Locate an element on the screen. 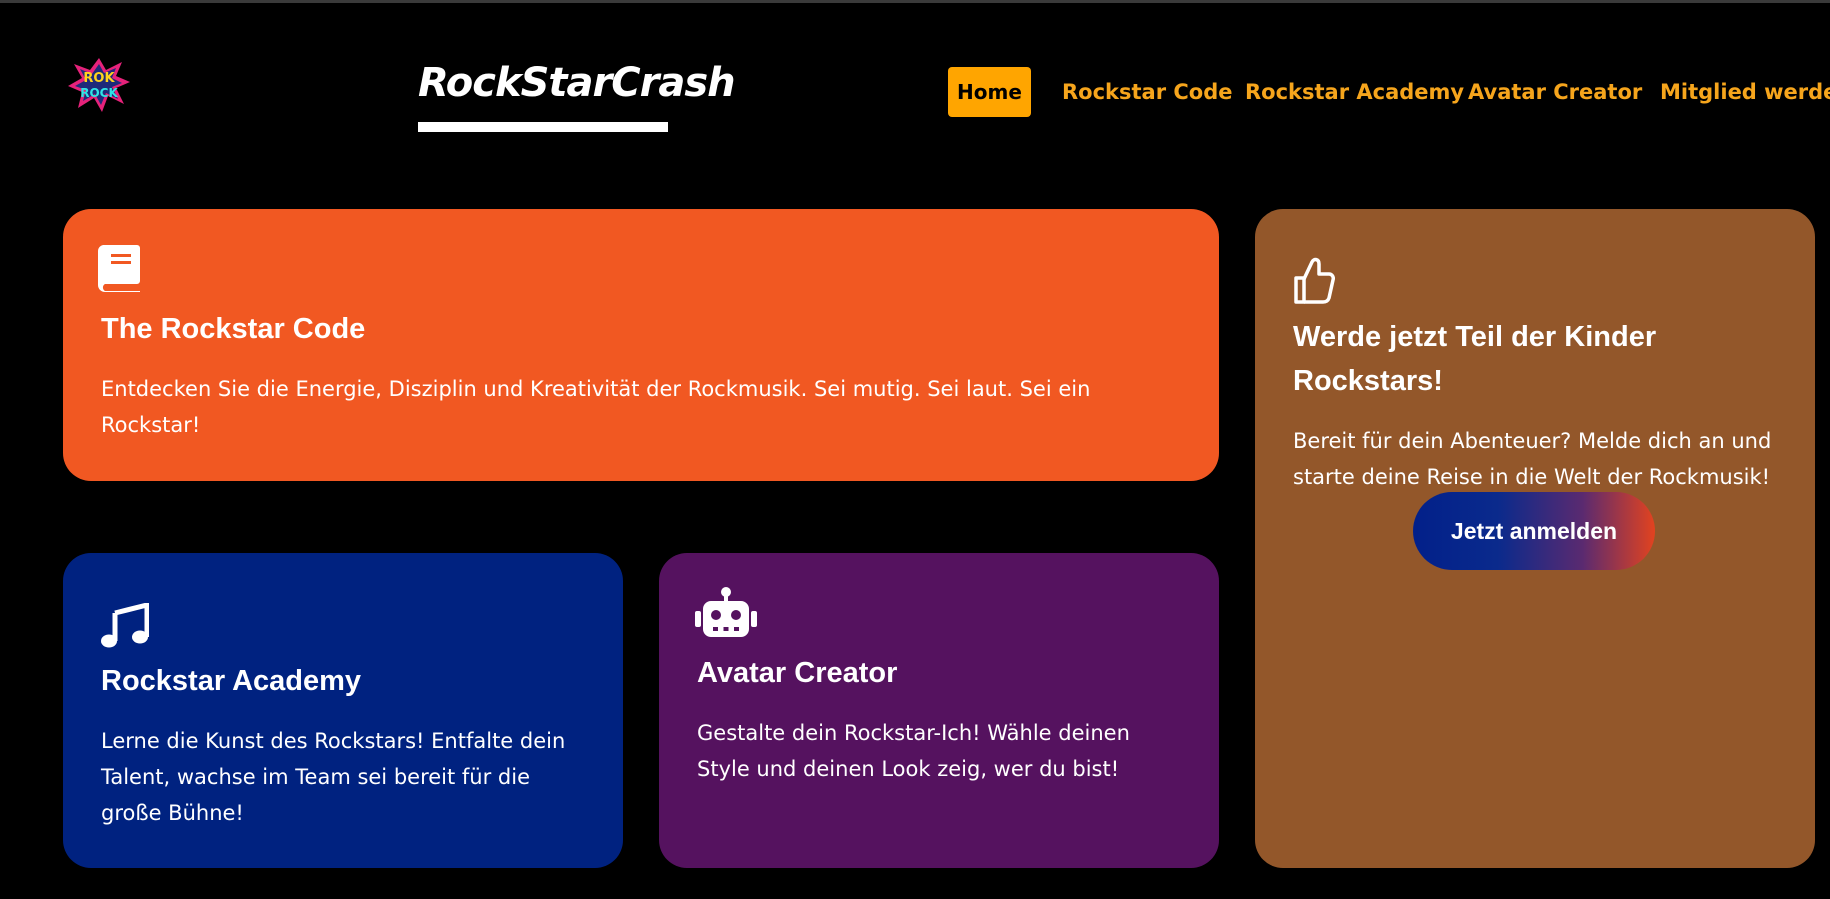 Image resolution: width=1830 pixels, height=899 pixels. brand-underline is located at coordinates (543, 127).